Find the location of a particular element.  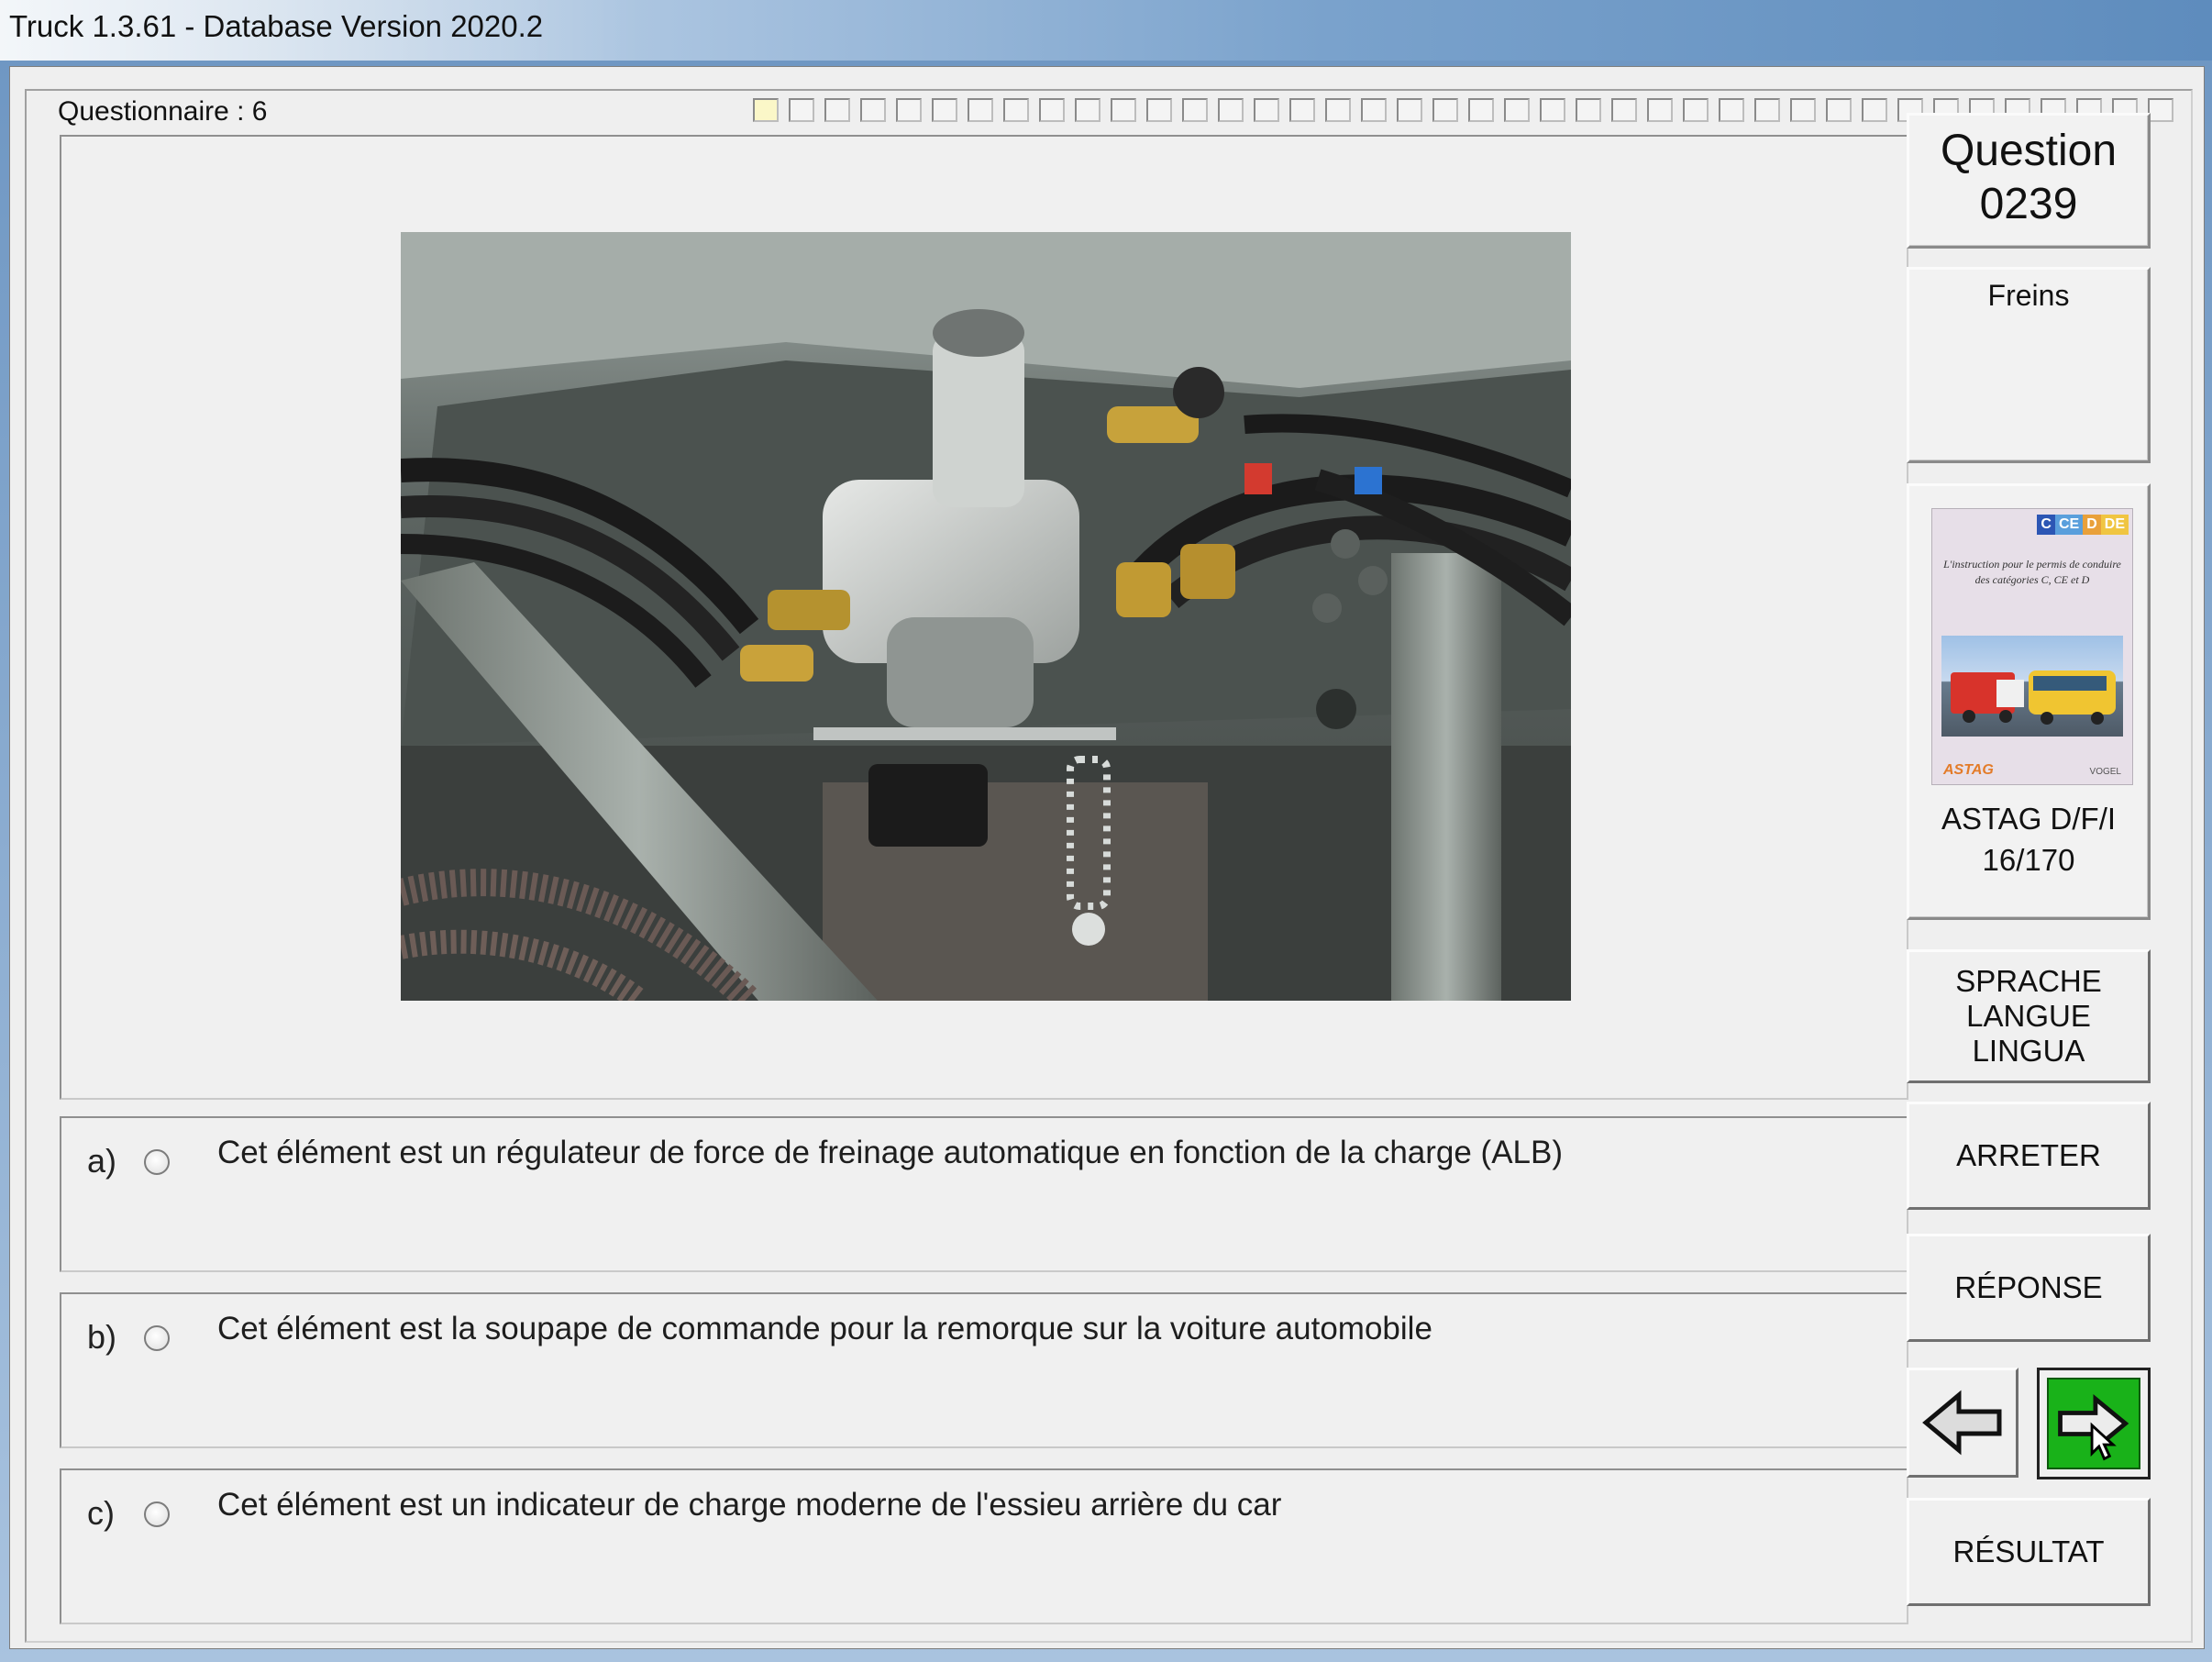

book-tag-d: D is located at coordinates (2092, 525).